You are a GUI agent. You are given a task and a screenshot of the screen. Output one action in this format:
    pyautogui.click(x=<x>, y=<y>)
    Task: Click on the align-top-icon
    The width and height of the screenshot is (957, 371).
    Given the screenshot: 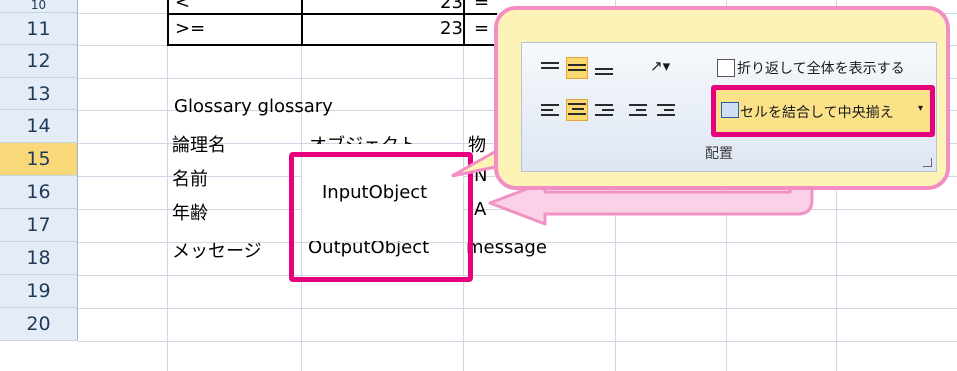 What is the action you would take?
    pyautogui.click(x=550, y=69)
    